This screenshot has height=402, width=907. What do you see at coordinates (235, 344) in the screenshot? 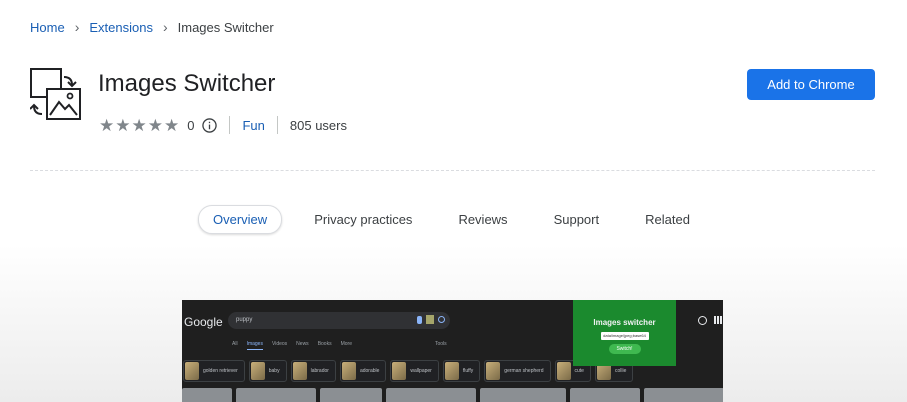
I see `screenshot-filter: All` at bounding box center [235, 344].